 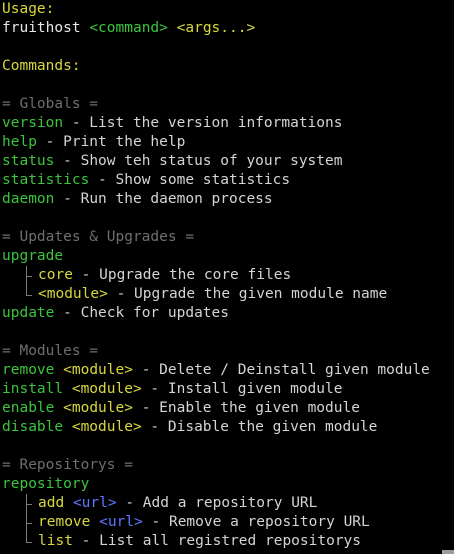 What do you see at coordinates (260, 522) in the screenshot?
I see `subcommand-desc: - Remove a repository URL` at bounding box center [260, 522].